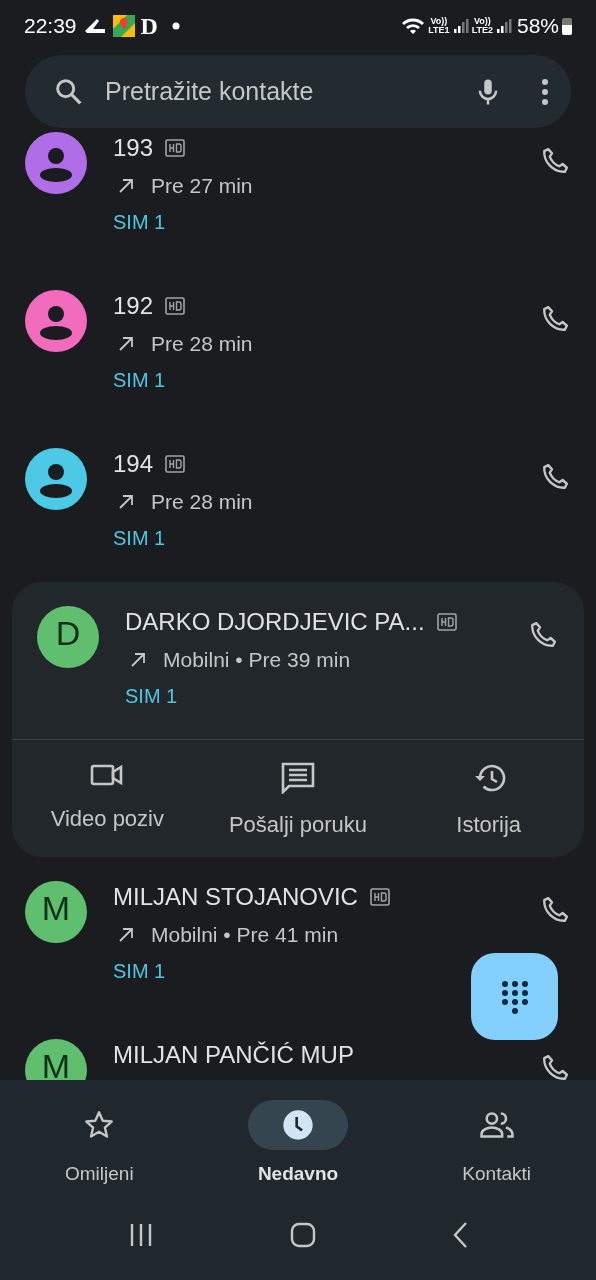 This screenshot has height=1280, width=596. I want to click on call-action-button: Istorija, so click(488, 798).